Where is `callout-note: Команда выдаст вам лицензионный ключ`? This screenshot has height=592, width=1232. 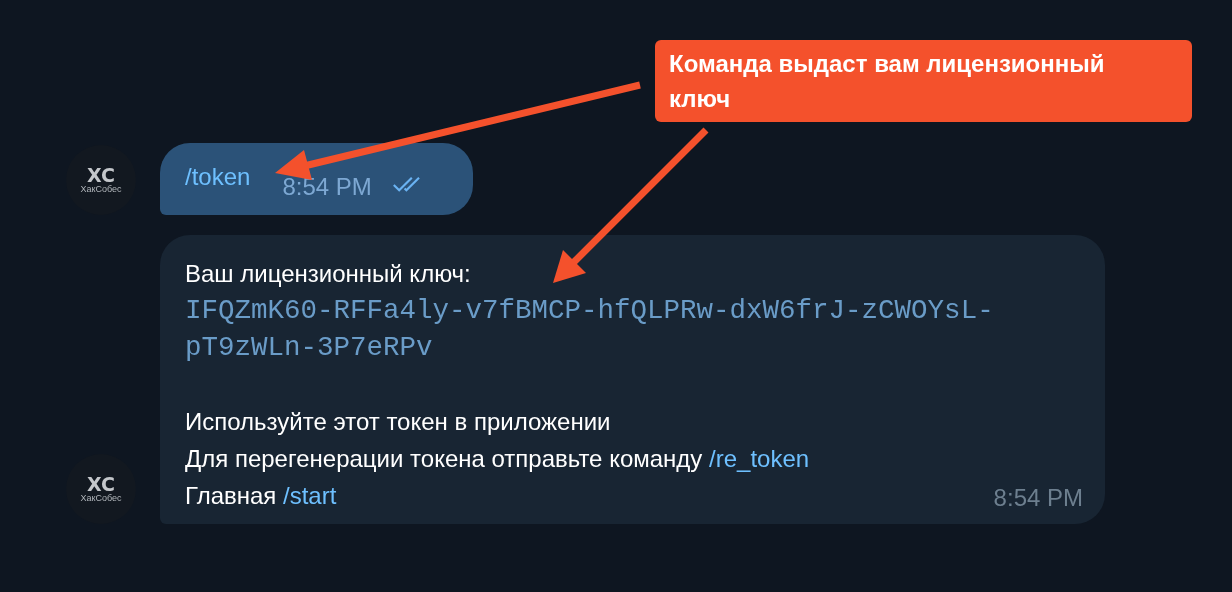
callout-note: Команда выдаст вам лицензионный ключ is located at coordinates (923, 81).